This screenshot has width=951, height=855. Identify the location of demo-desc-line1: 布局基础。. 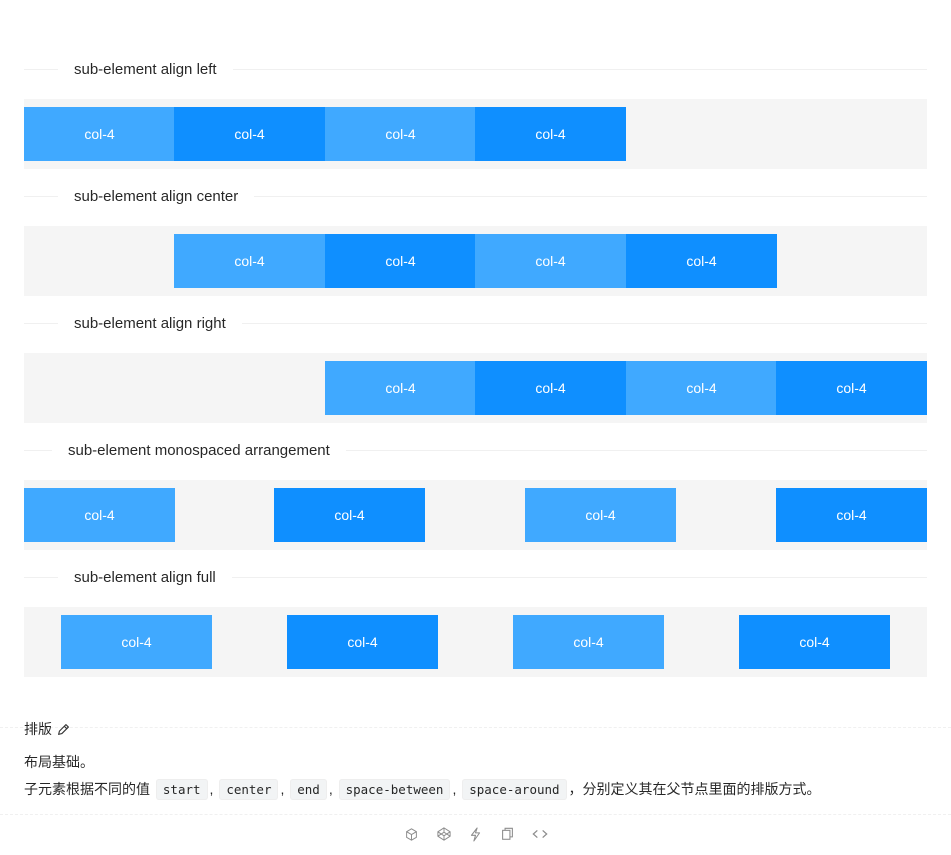
(59, 762).